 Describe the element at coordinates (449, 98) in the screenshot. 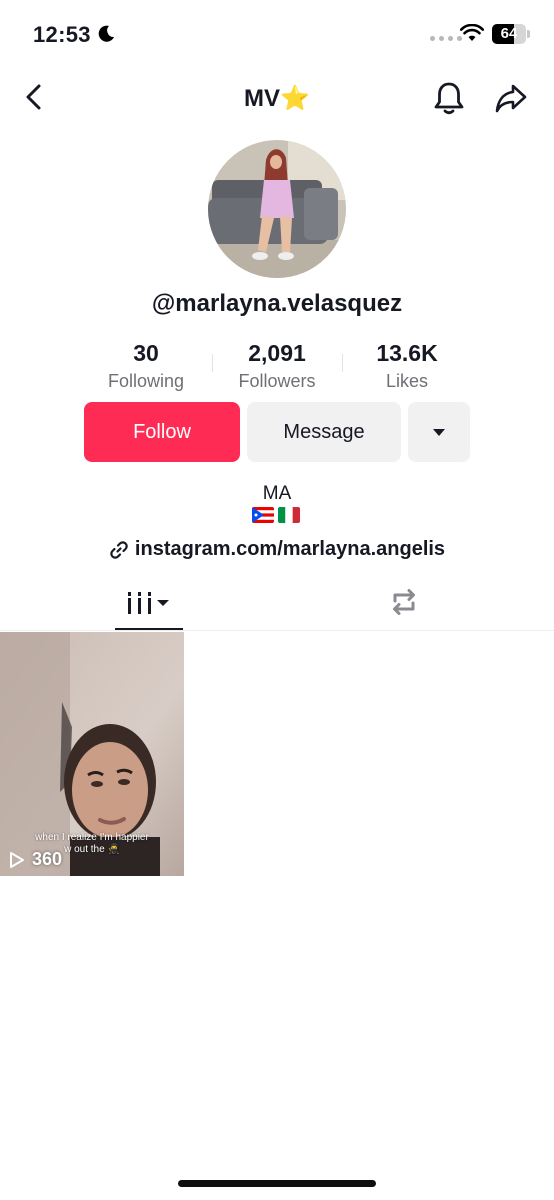

I see `bell-icon` at that location.